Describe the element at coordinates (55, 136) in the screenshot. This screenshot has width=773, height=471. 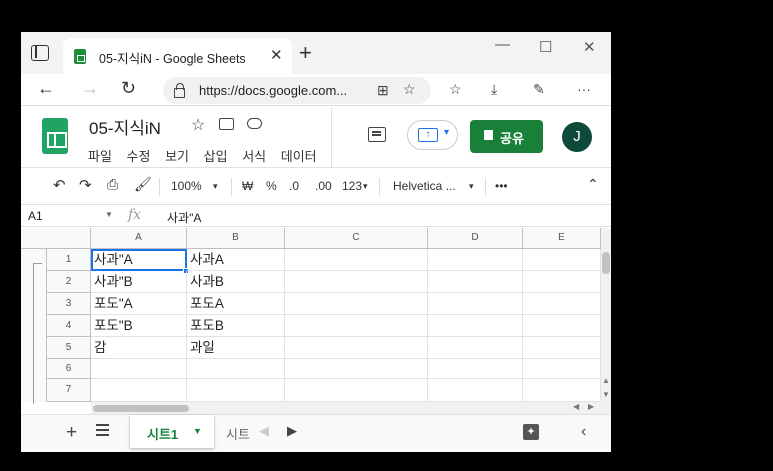
I see `sheets-logo-icon` at that location.